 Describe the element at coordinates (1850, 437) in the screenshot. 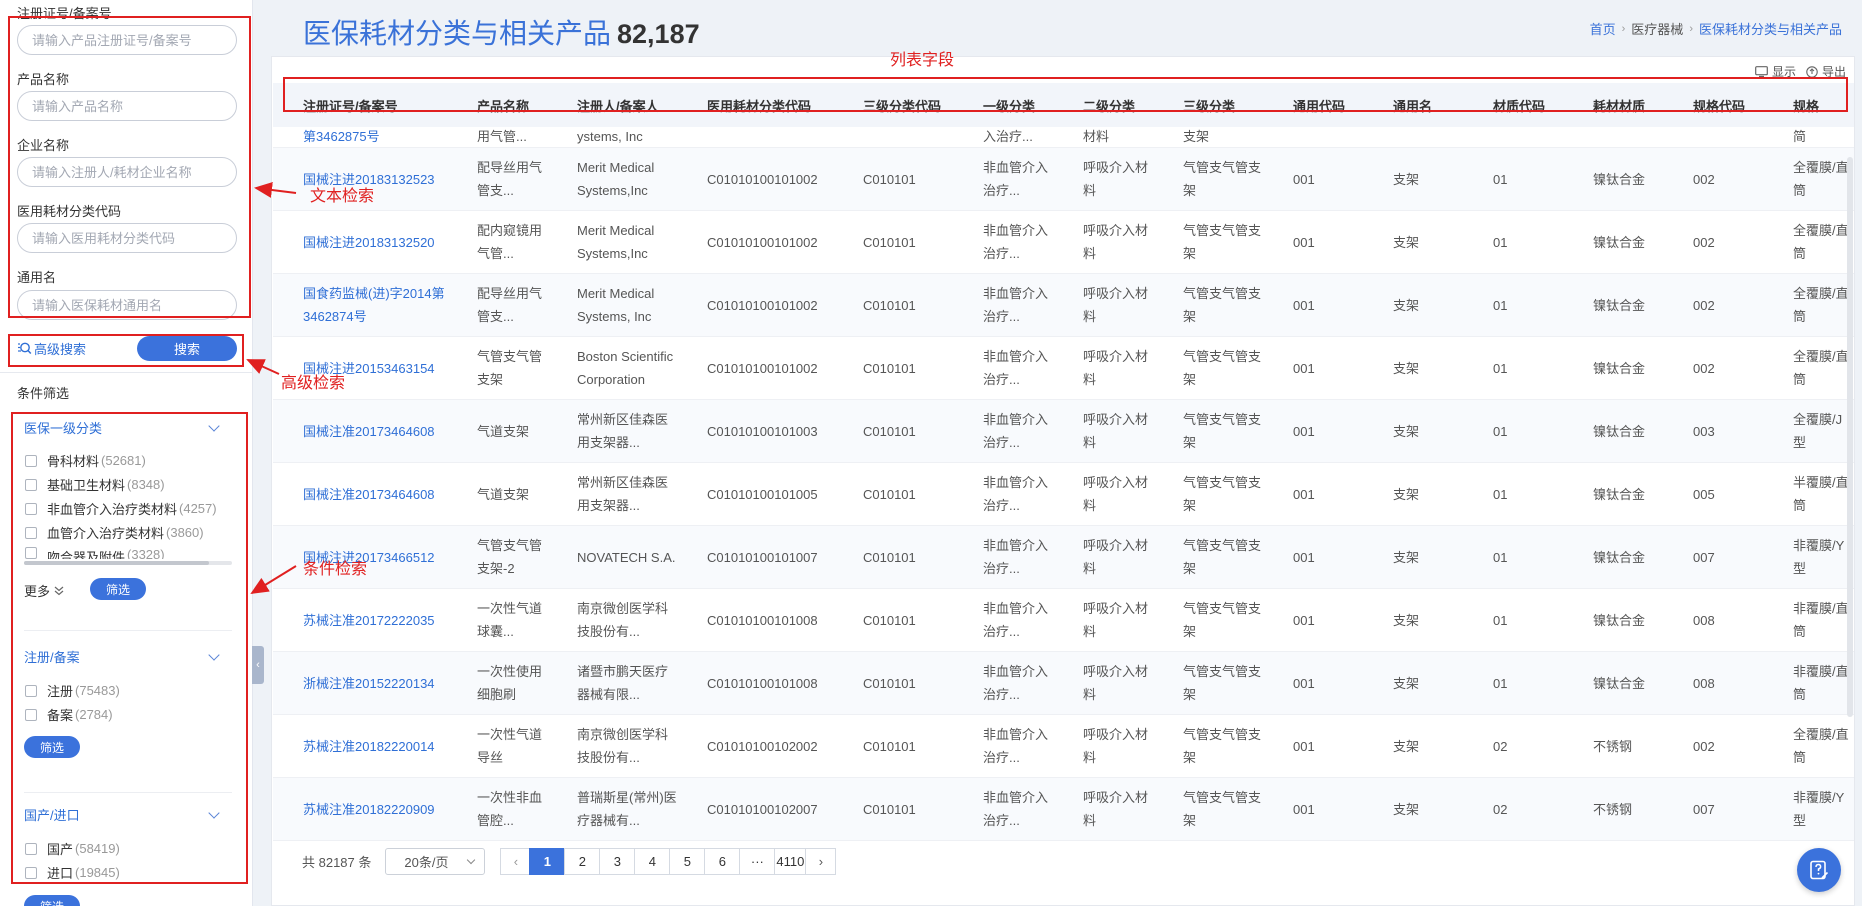

I see `table-vertical-scrollbar` at that location.